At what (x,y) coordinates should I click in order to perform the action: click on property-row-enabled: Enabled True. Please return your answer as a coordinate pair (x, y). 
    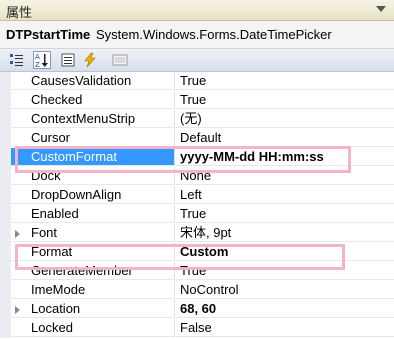
    Looking at the image, I should click on (197, 214).